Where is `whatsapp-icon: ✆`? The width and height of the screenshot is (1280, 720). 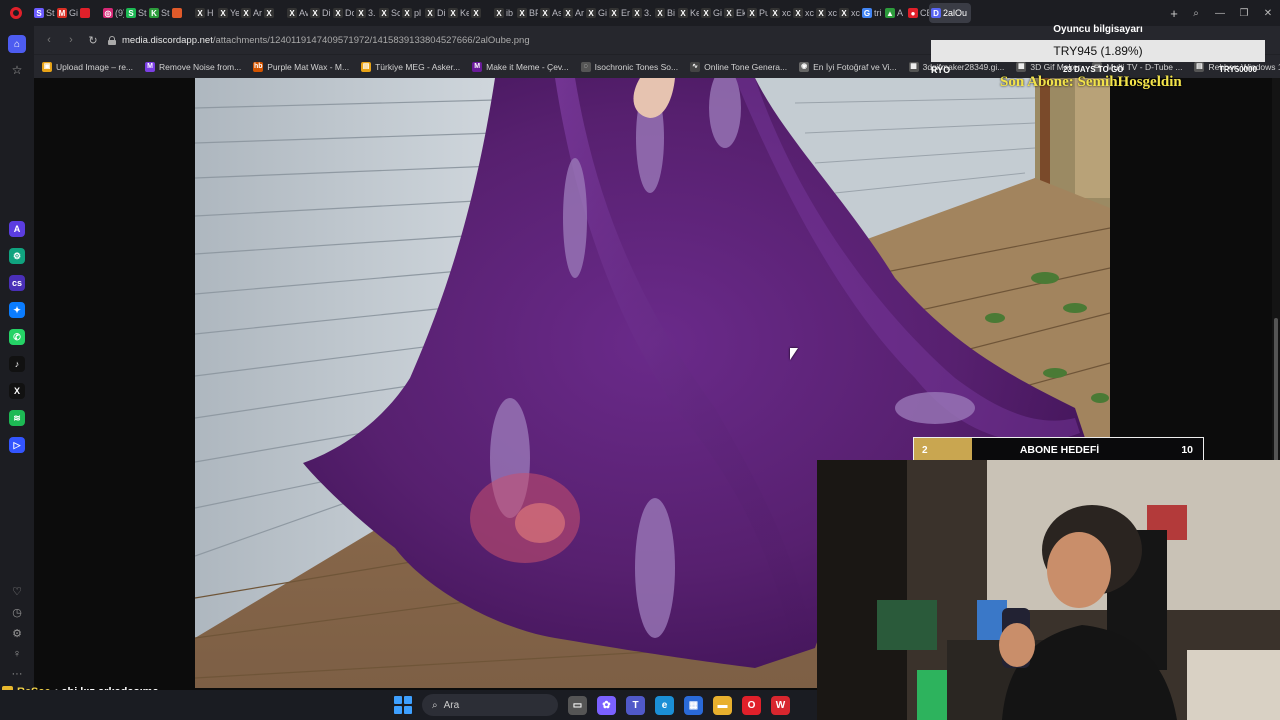 whatsapp-icon: ✆ is located at coordinates (17, 337).